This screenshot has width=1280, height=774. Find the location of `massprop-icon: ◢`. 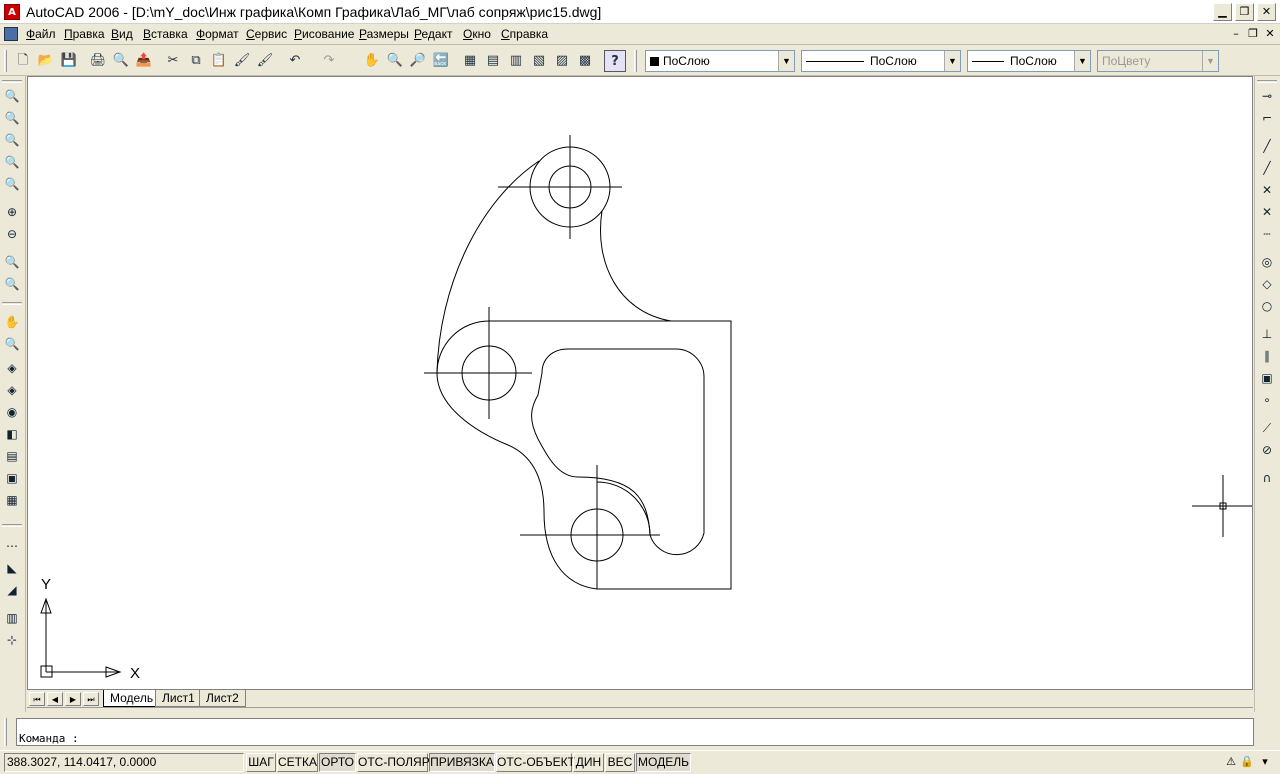

massprop-icon: ◢ is located at coordinates (12, 590).